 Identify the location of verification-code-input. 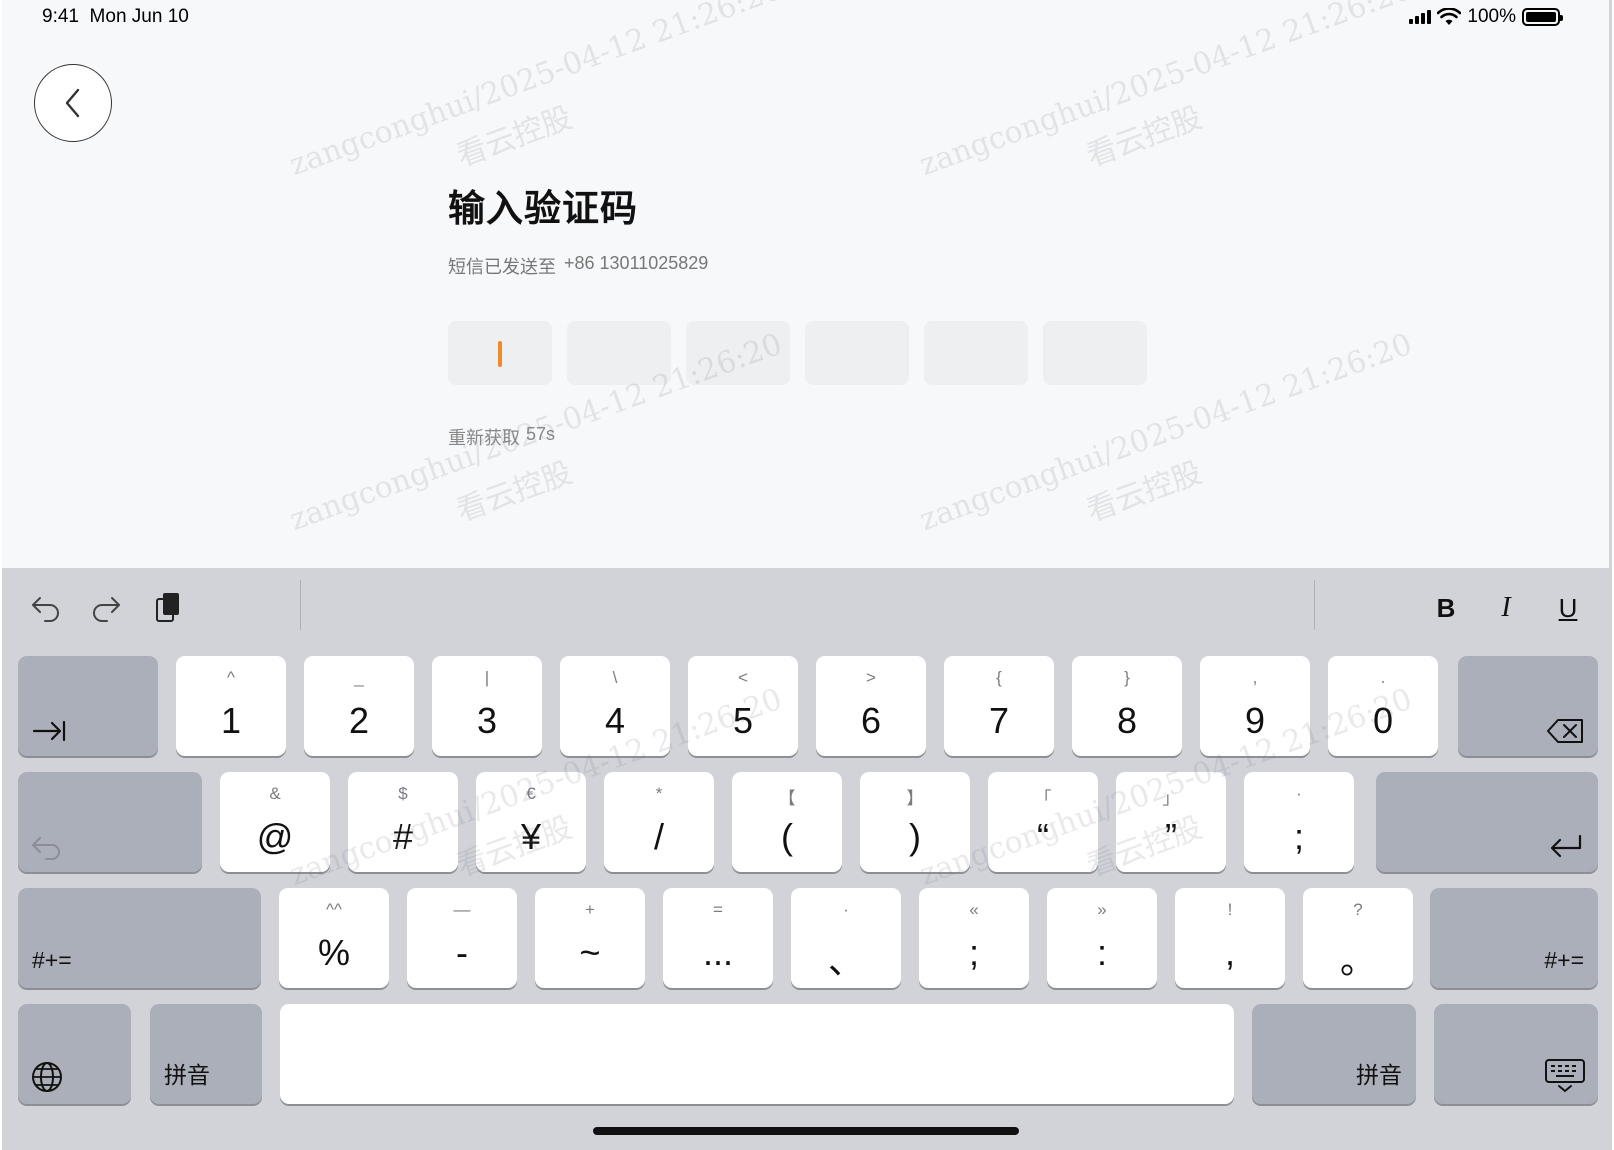
(797, 353).